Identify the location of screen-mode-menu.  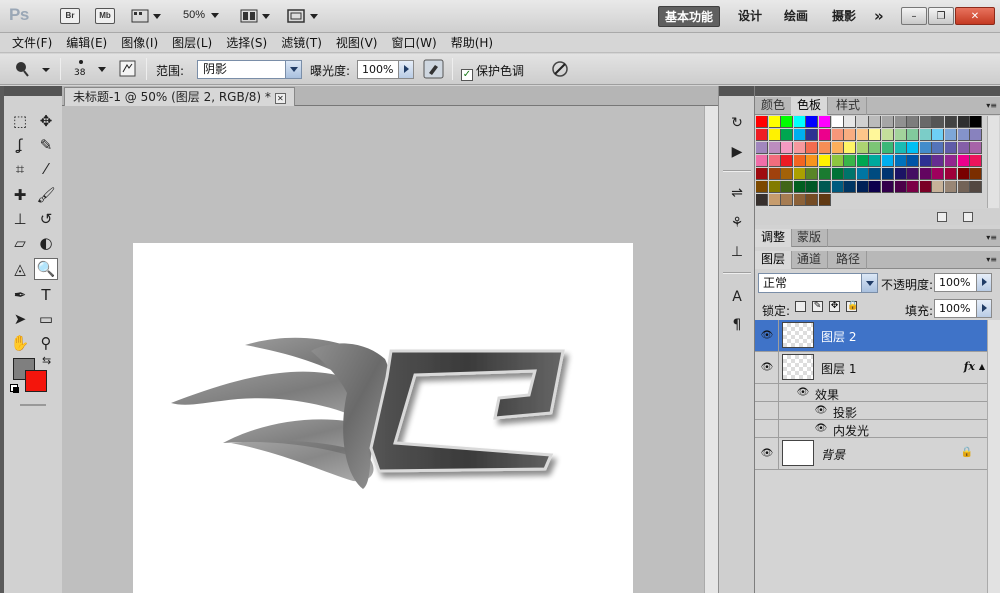
(303, 16).